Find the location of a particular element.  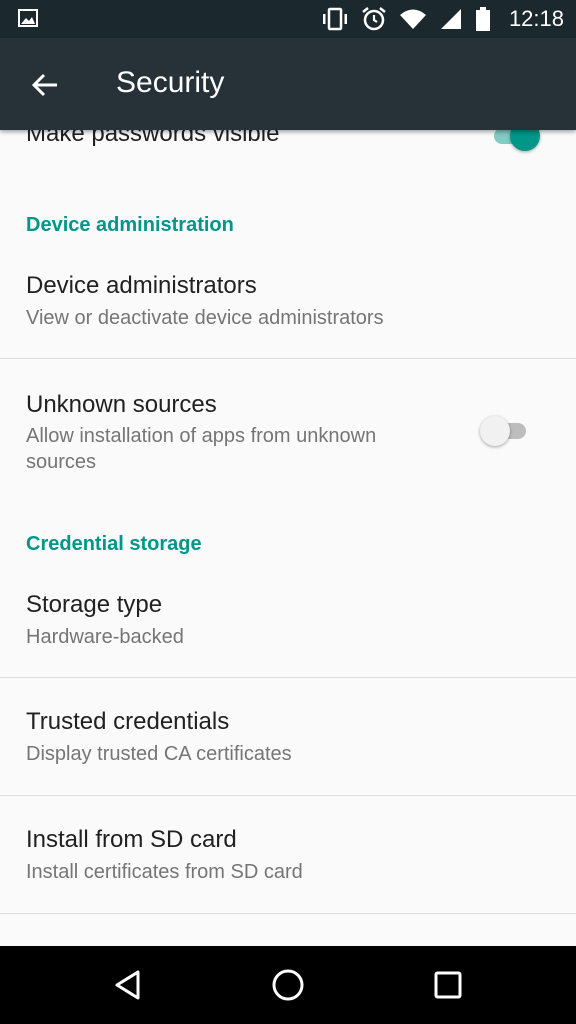

unknown-sources-switch is located at coordinates (506, 431).